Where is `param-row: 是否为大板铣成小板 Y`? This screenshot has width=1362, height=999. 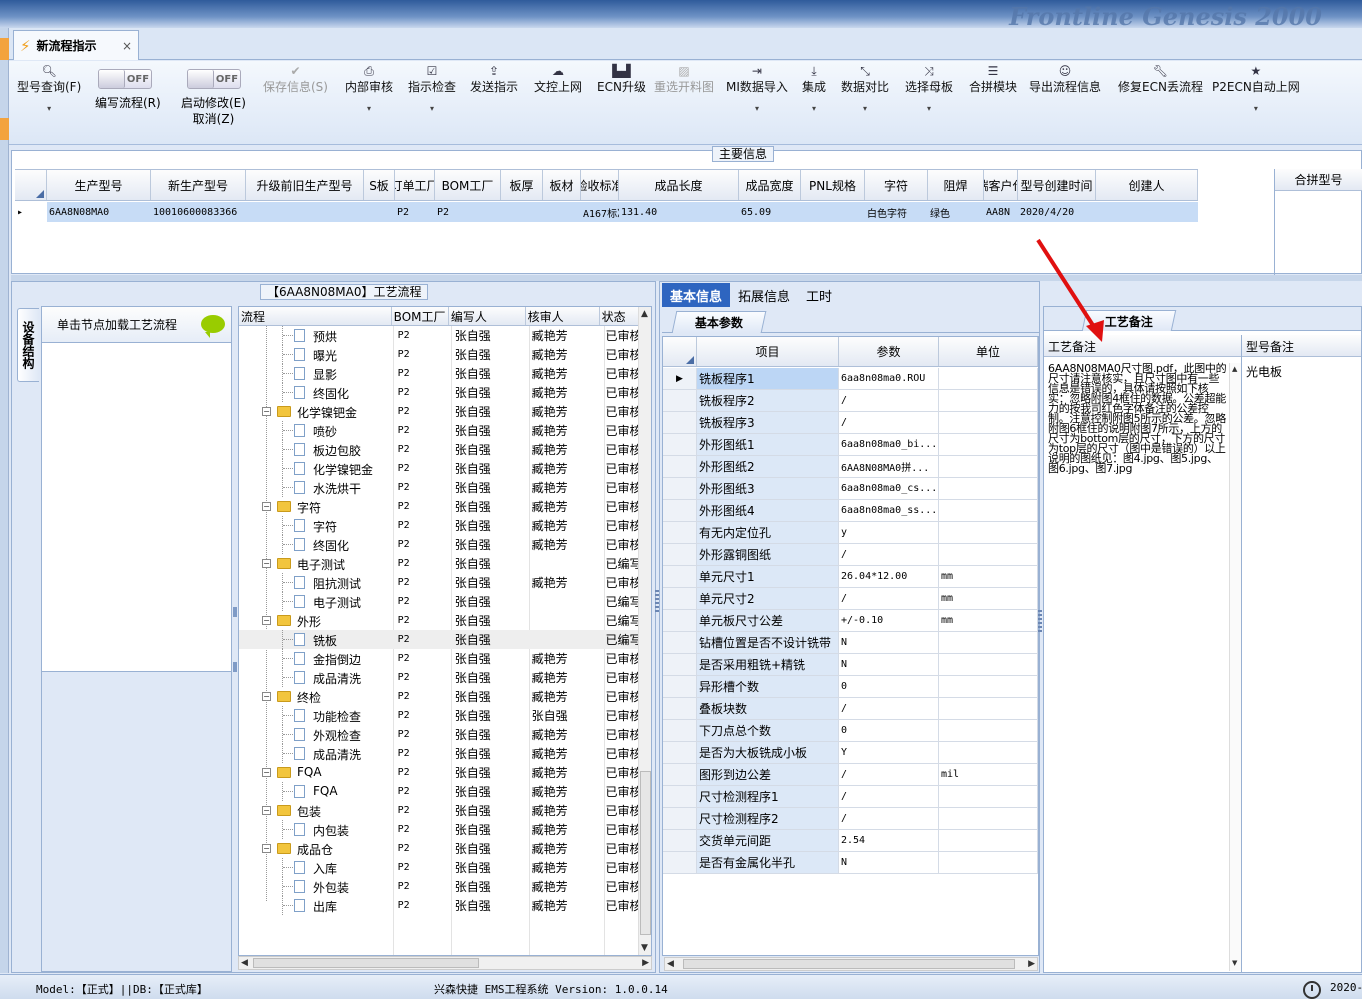
param-row: 是否为大板铣成小板 Y is located at coordinates (850, 753).